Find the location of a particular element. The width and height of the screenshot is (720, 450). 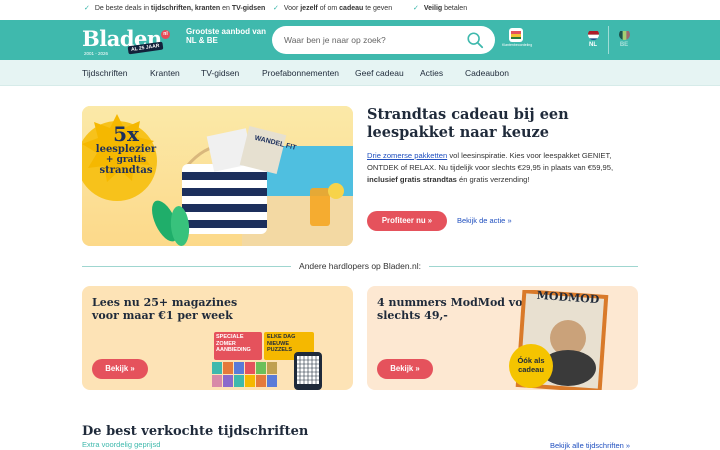

nav-tv-gidsen: TV-gidsen is located at coordinates (220, 73).